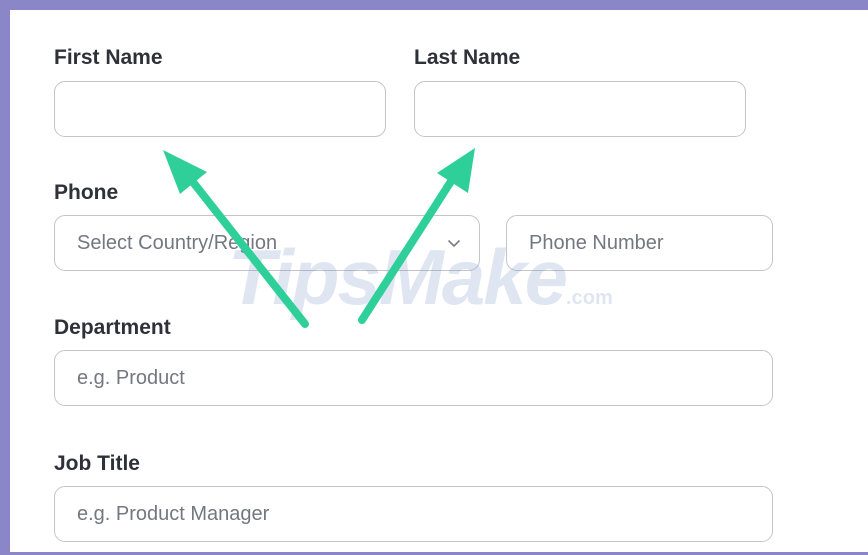  I want to click on job-title-label: Job Title, so click(97, 463).